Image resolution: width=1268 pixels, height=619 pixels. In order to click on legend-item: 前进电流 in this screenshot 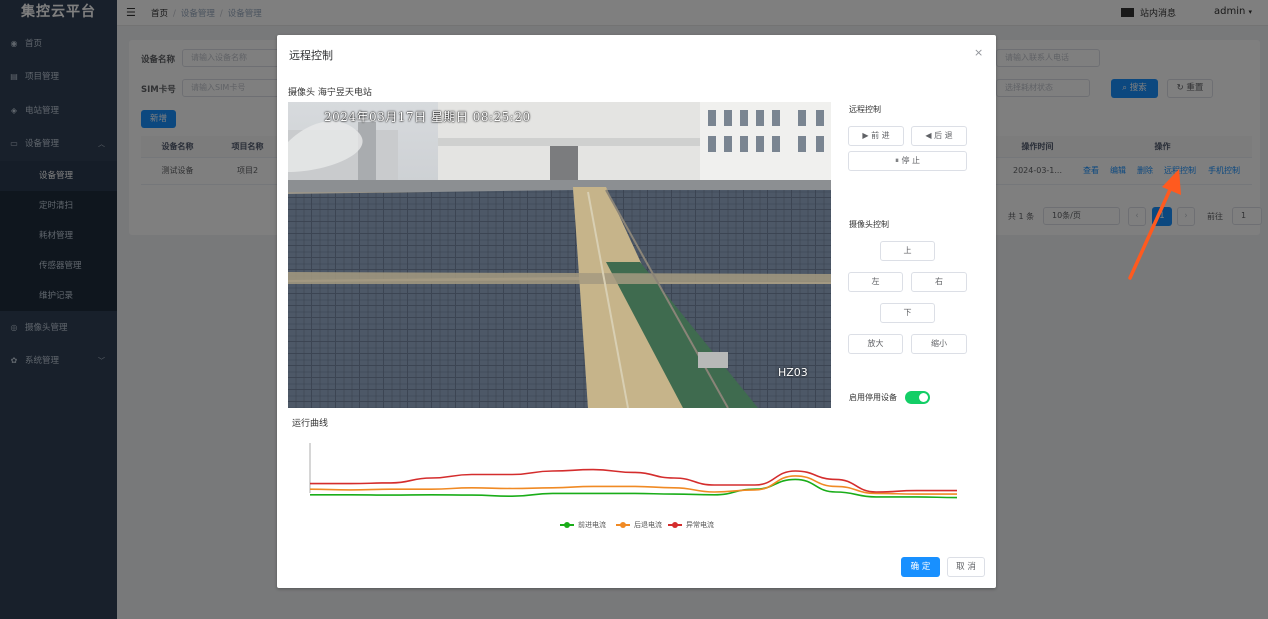, I will do `click(583, 525)`.